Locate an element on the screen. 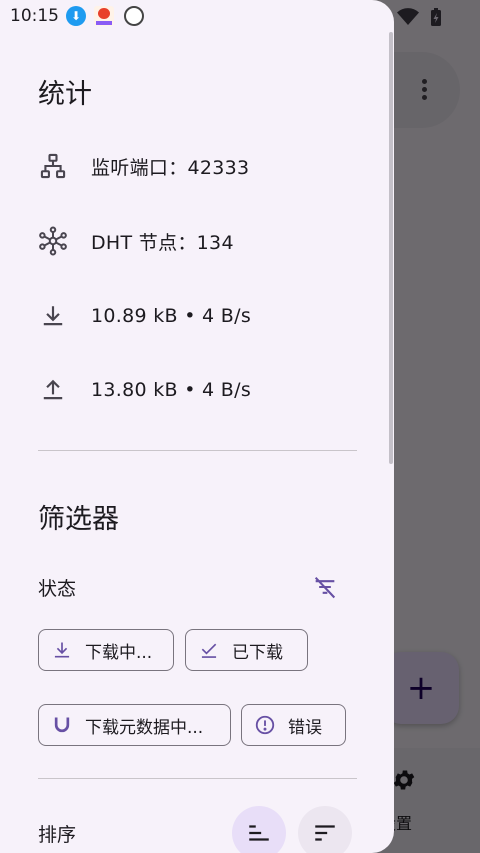  chip-label: 已下载 is located at coordinates (257, 652).